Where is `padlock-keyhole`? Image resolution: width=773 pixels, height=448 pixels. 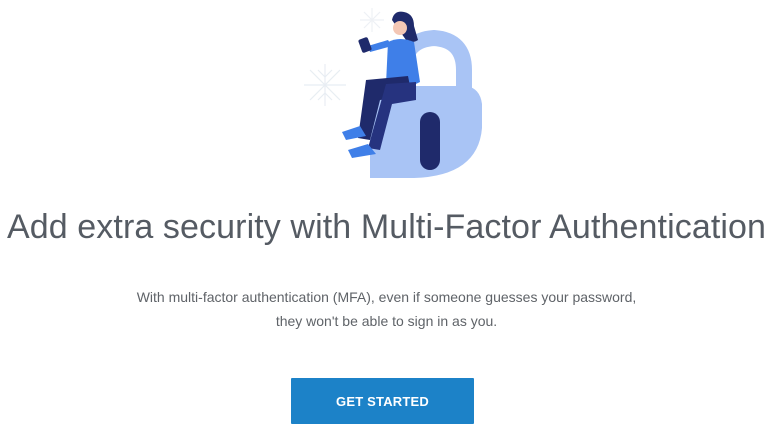
padlock-keyhole is located at coordinates (430, 141).